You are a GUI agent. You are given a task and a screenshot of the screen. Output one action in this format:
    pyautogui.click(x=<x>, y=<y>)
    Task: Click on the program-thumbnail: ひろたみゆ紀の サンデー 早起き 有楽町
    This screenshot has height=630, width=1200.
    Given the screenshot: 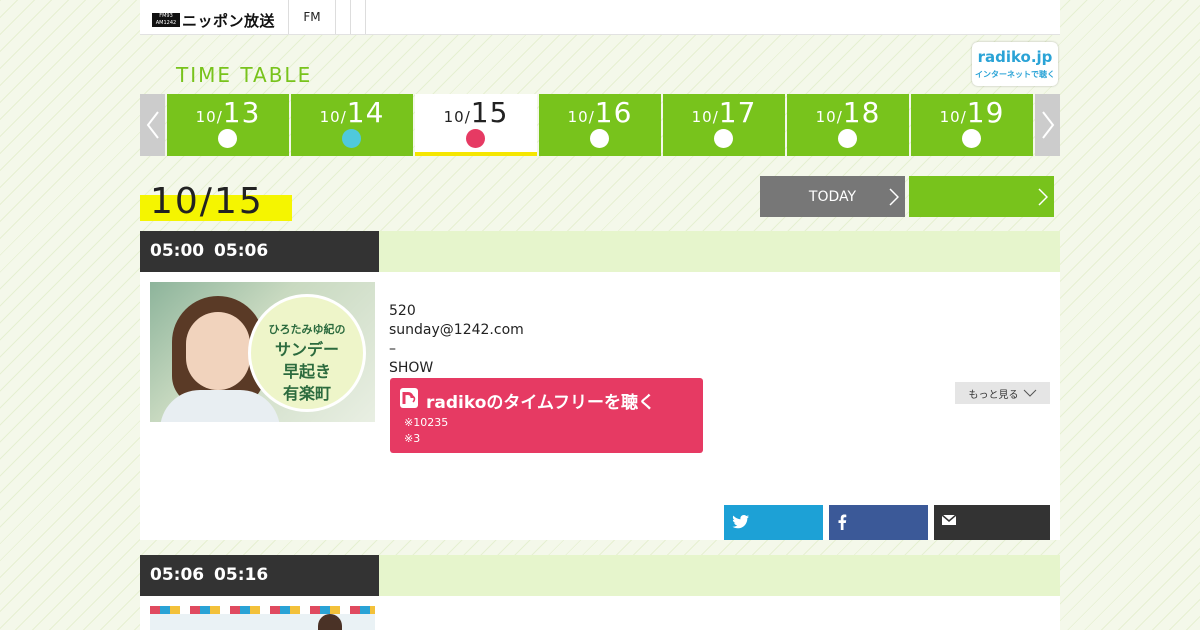 What is the action you would take?
    pyautogui.click(x=262, y=352)
    